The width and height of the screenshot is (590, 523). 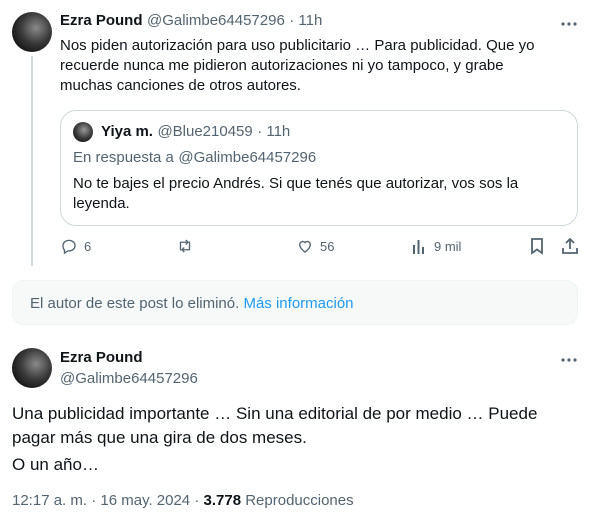 I want to click on reply-count: 6, so click(x=88, y=246).